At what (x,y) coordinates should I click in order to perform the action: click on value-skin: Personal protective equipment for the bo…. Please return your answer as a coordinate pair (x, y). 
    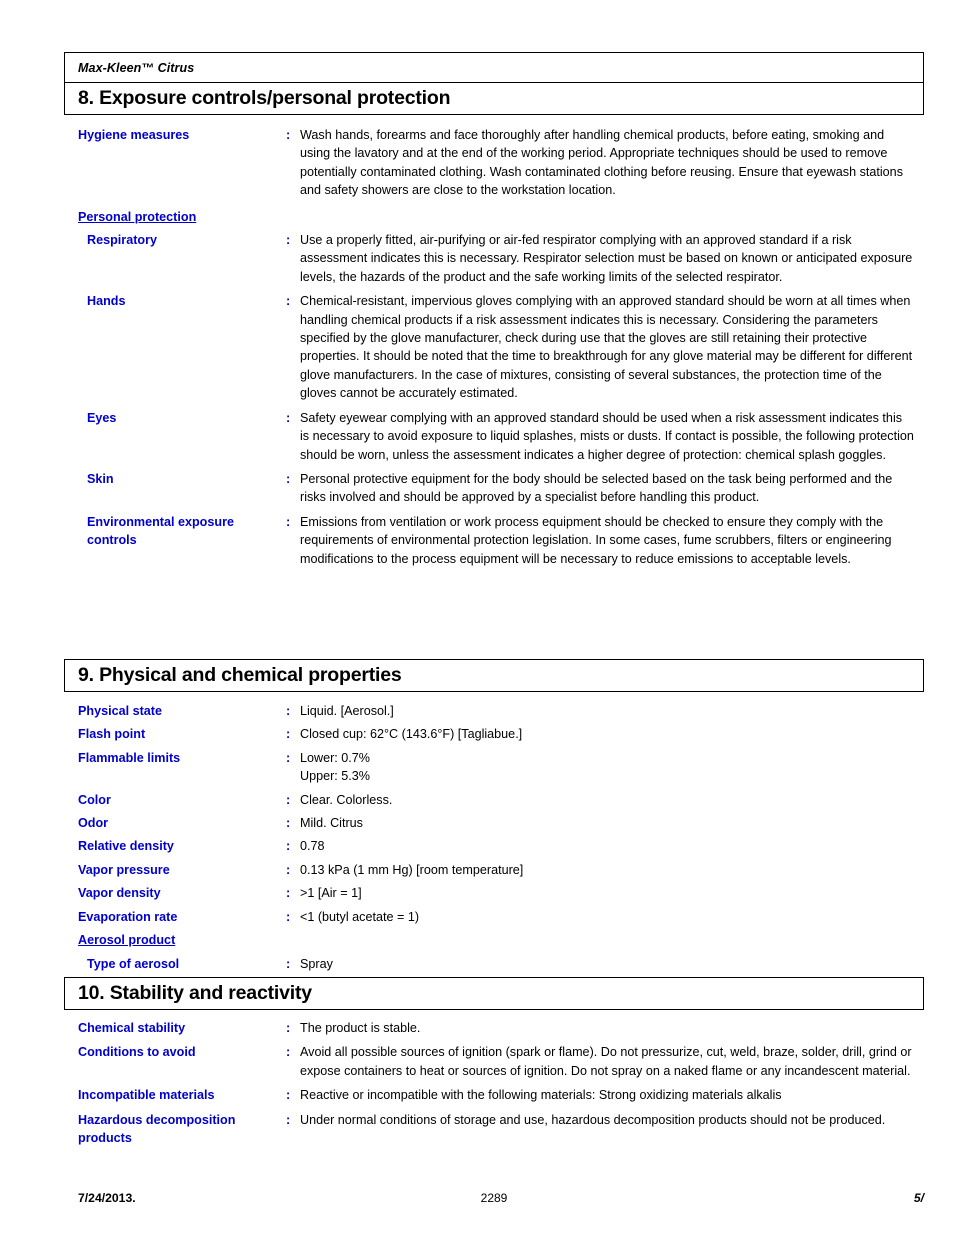
    Looking at the image, I should click on (596, 488).